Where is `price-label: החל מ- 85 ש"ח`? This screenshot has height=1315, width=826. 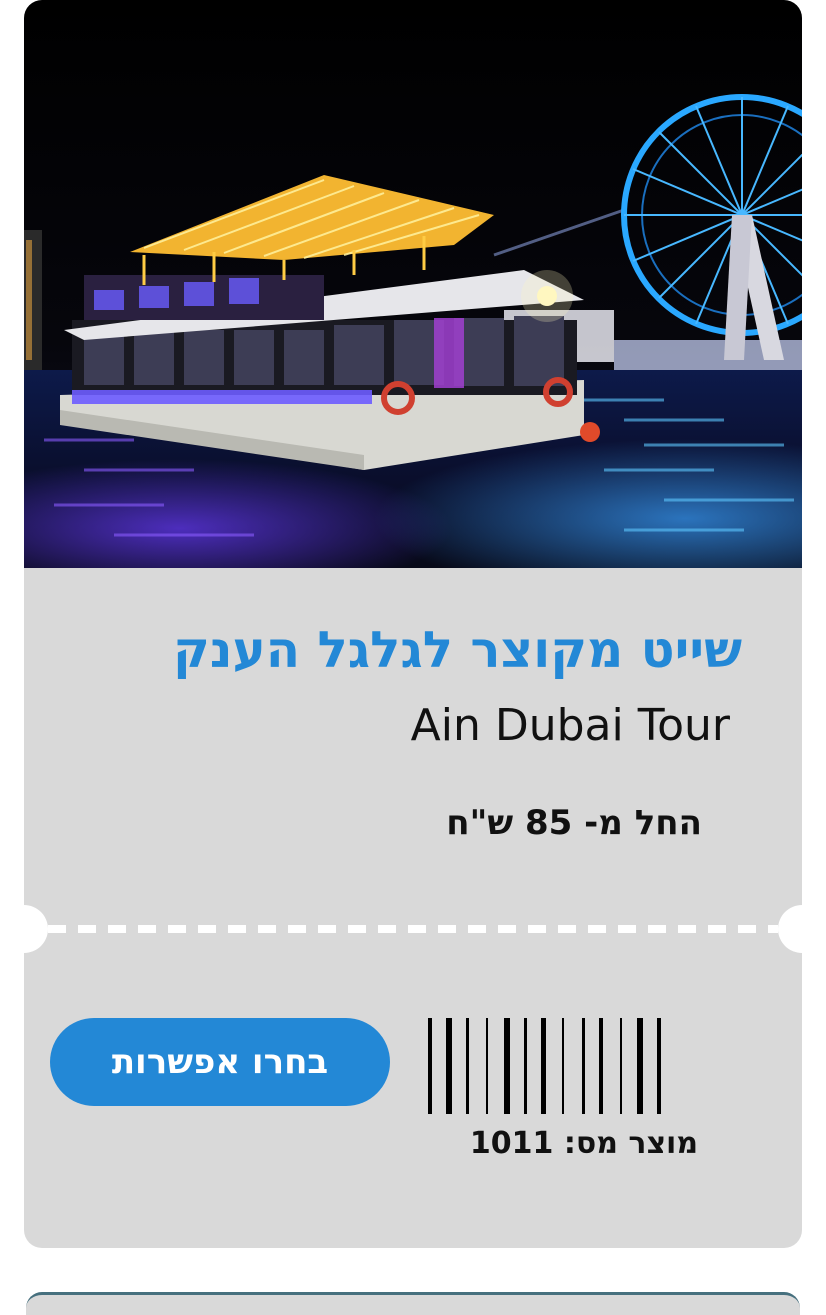 price-label: החל מ- 85 ש"ח is located at coordinates (574, 823).